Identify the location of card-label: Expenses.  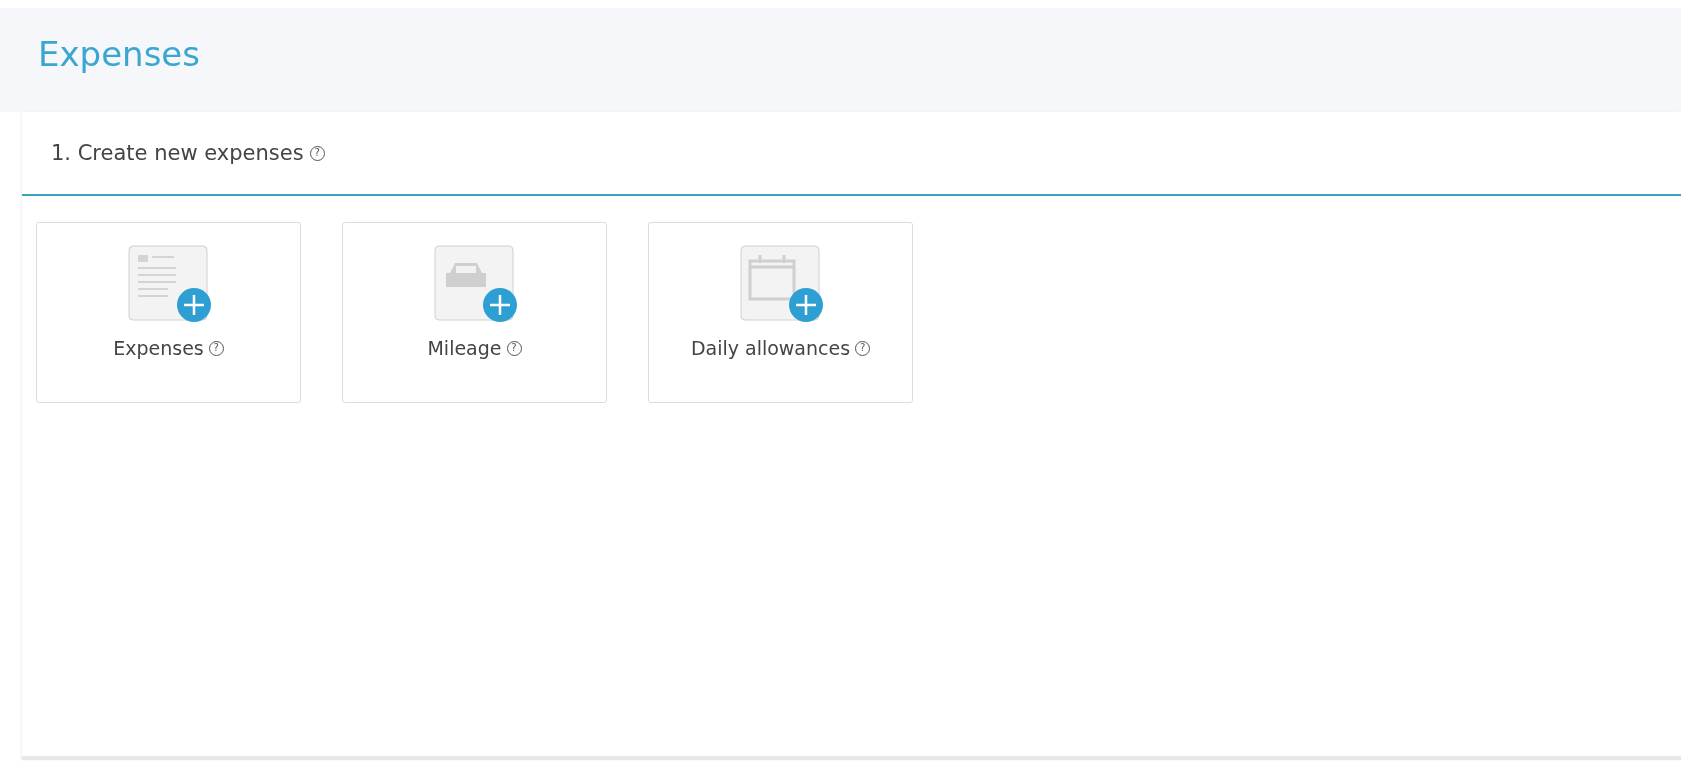
(158, 348).